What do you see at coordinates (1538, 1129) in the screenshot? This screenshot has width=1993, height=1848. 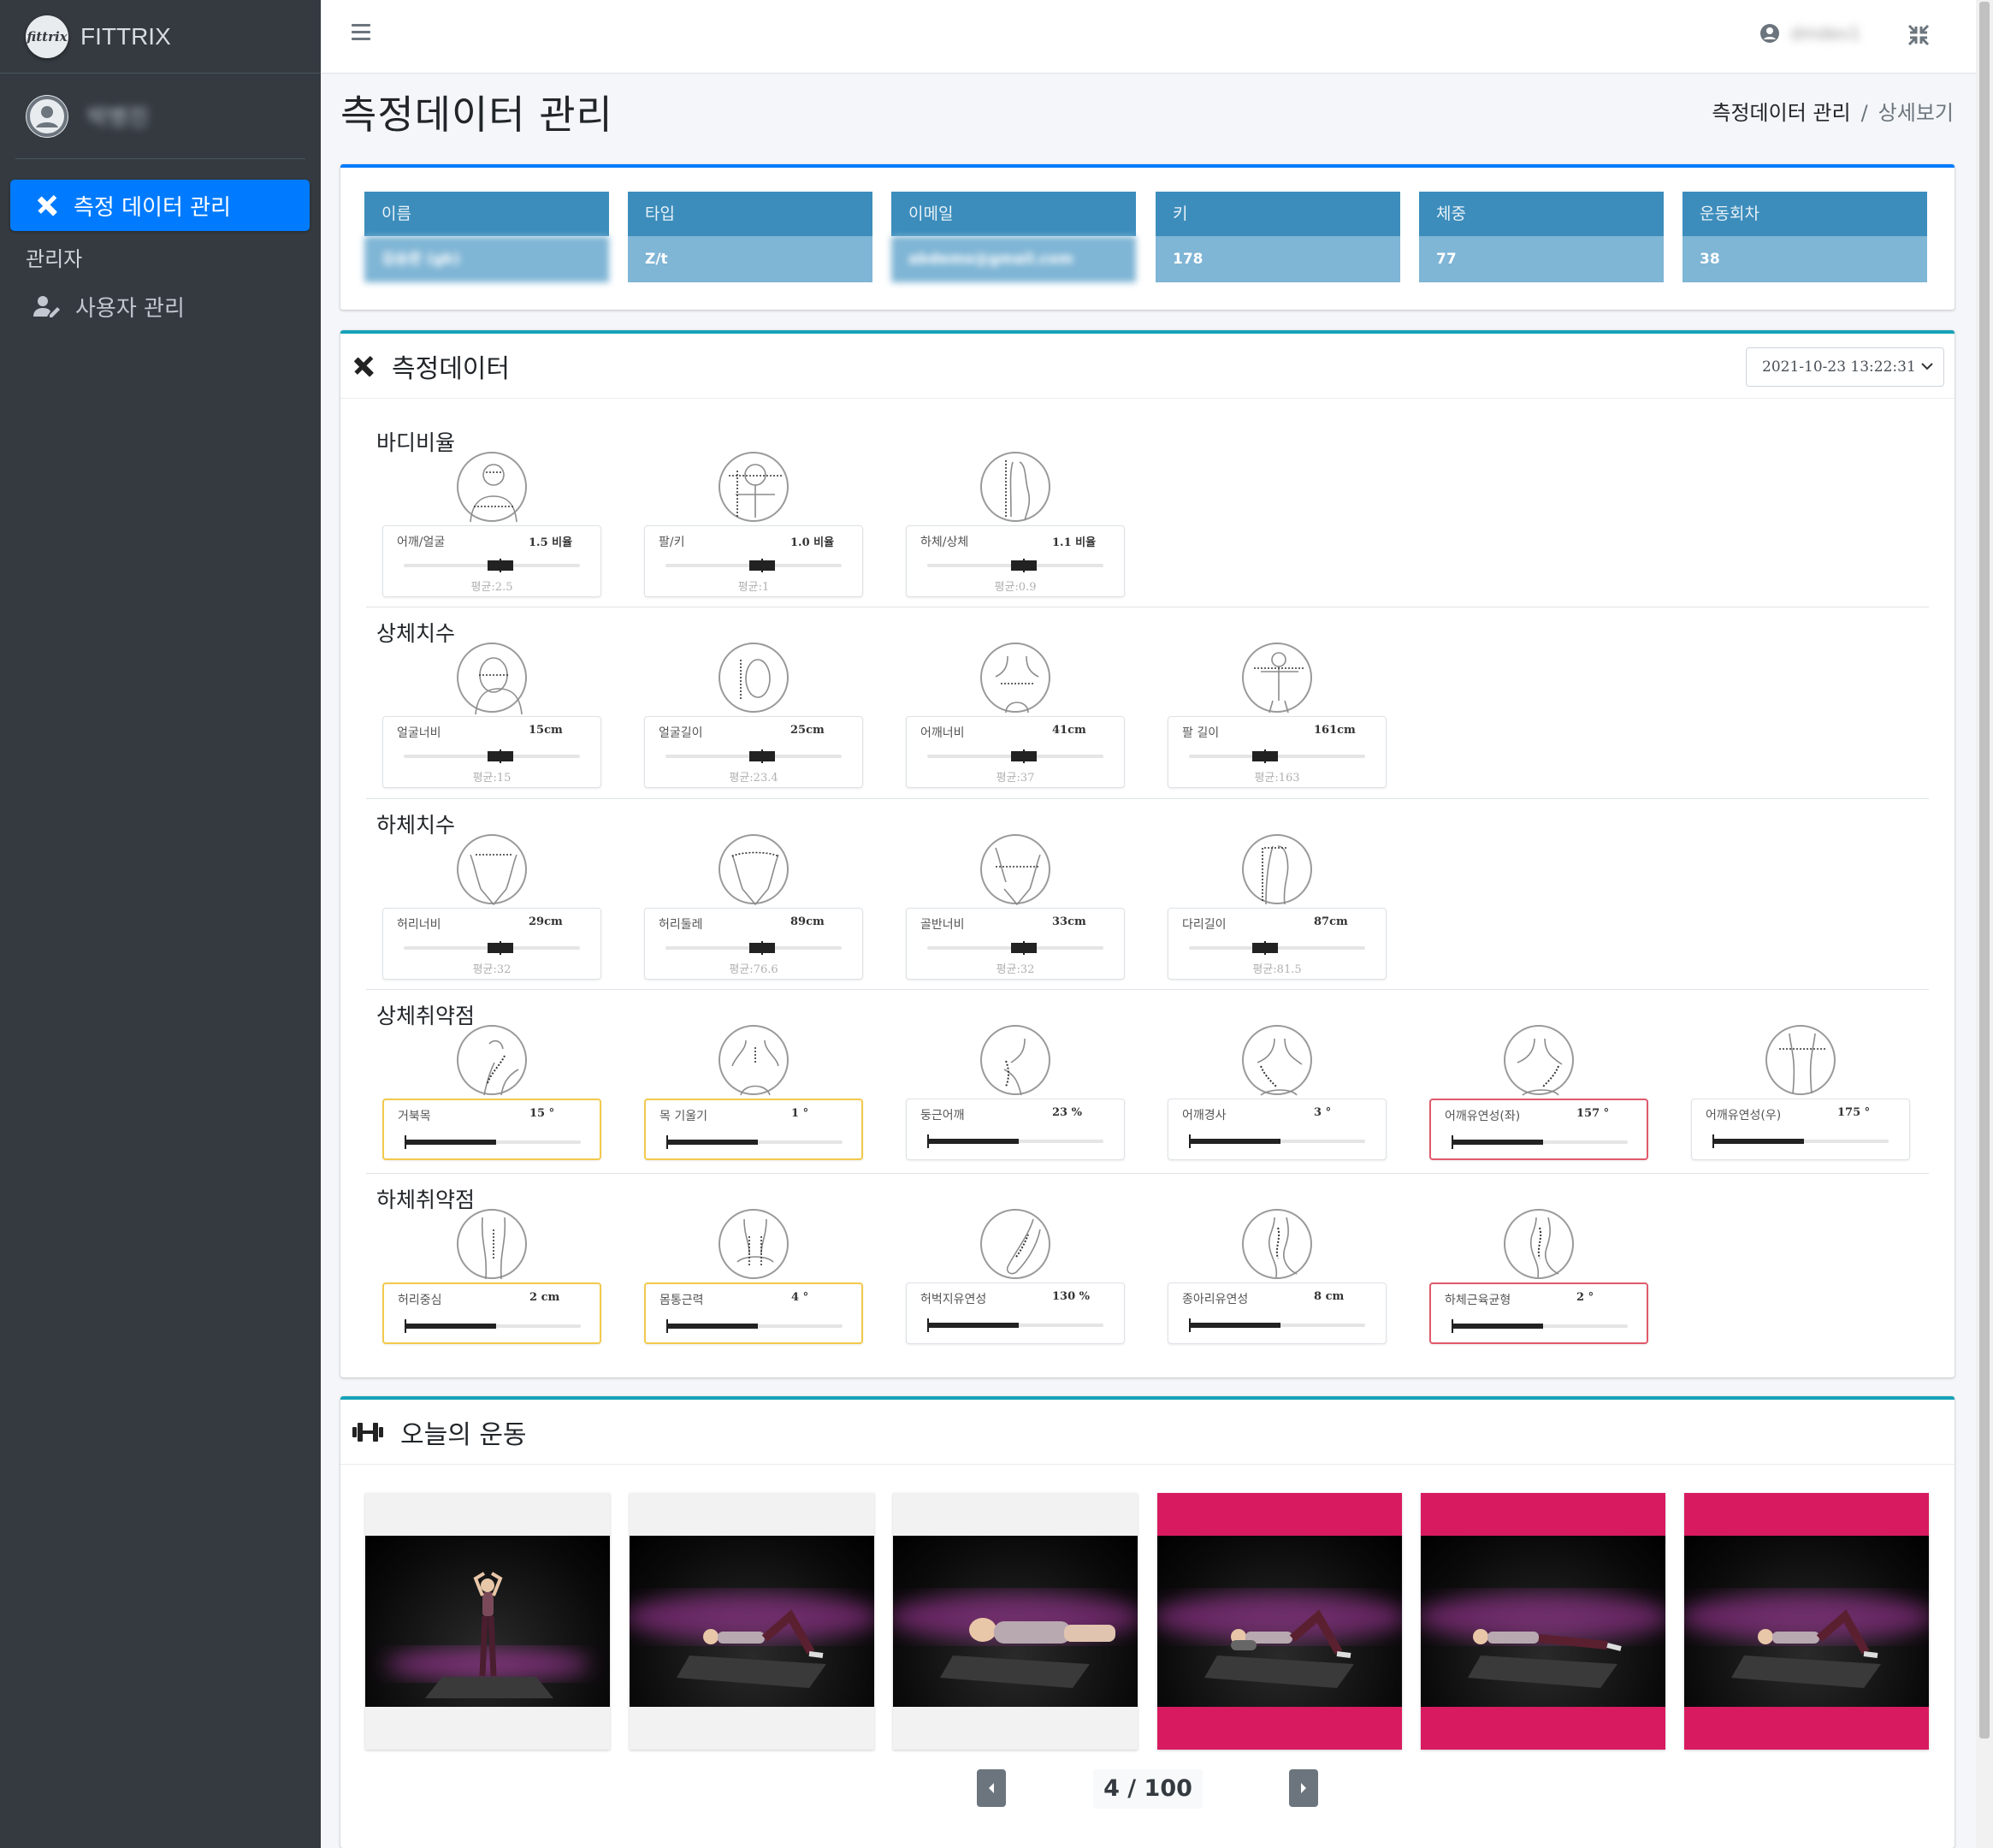 I see `measure-item: 어깨유연성(좌) 157 °` at bounding box center [1538, 1129].